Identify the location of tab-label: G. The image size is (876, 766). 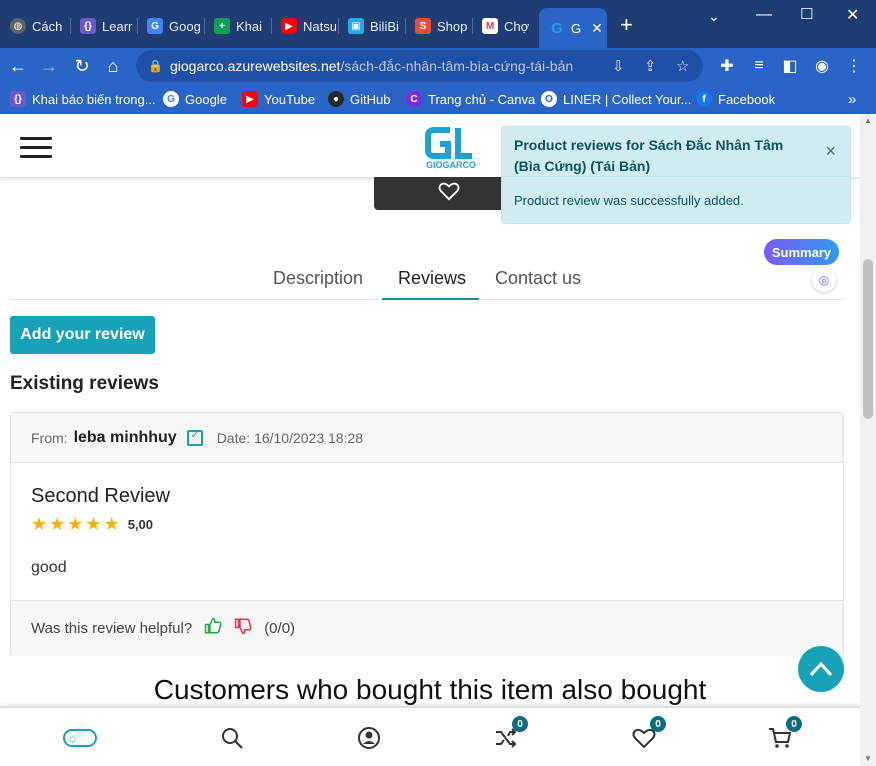
(576, 28).